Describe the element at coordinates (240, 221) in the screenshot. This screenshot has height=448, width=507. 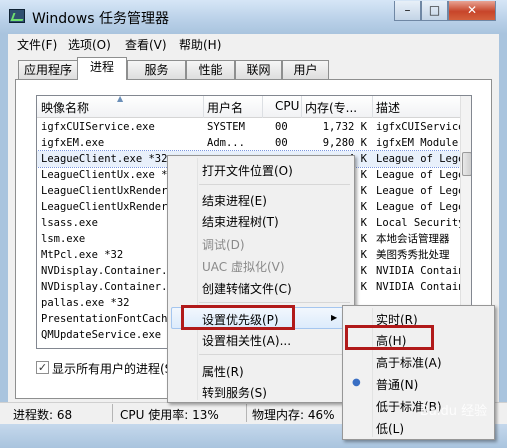
I see `menu-end-process-tree: 结束进程树(T)` at that location.